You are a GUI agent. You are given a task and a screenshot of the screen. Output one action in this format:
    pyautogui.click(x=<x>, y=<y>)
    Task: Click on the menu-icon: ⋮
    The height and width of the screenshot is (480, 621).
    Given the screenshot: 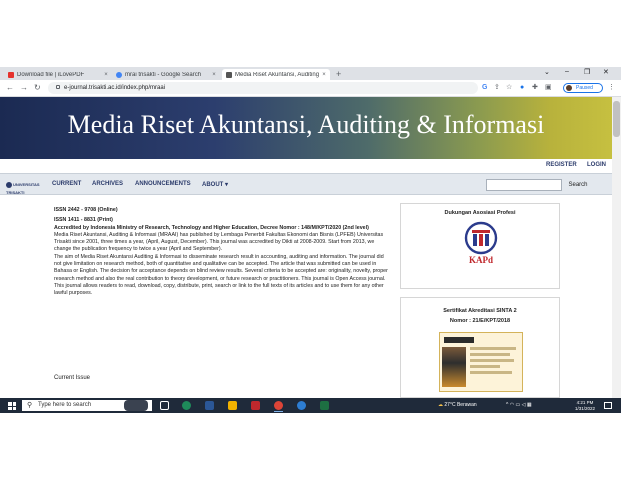 What is the action you would take?
    pyautogui.click(x=611, y=88)
    